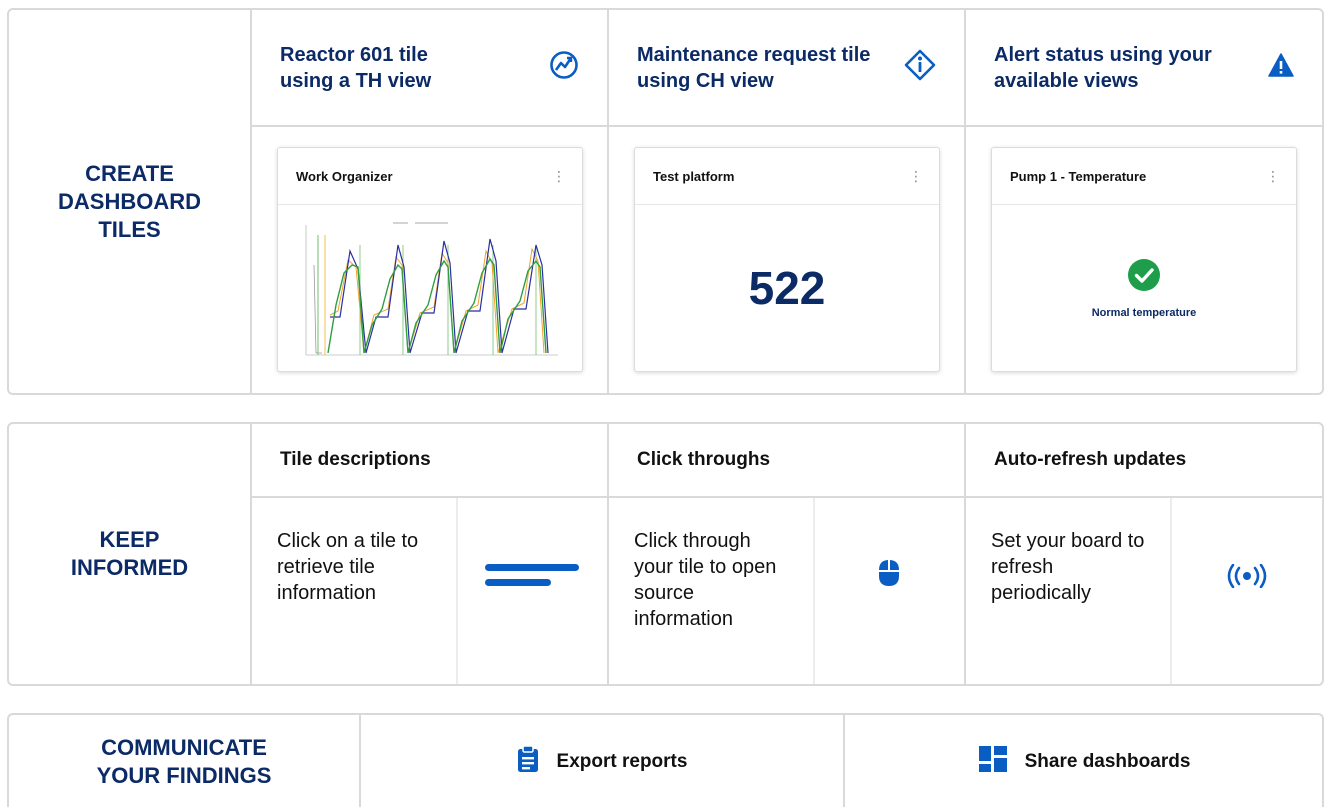 The height and width of the screenshot is (807, 1324). What do you see at coordinates (786, 460) in the screenshot?
I see `col-header-click-throughs: Click throughs` at bounding box center [786, 460].